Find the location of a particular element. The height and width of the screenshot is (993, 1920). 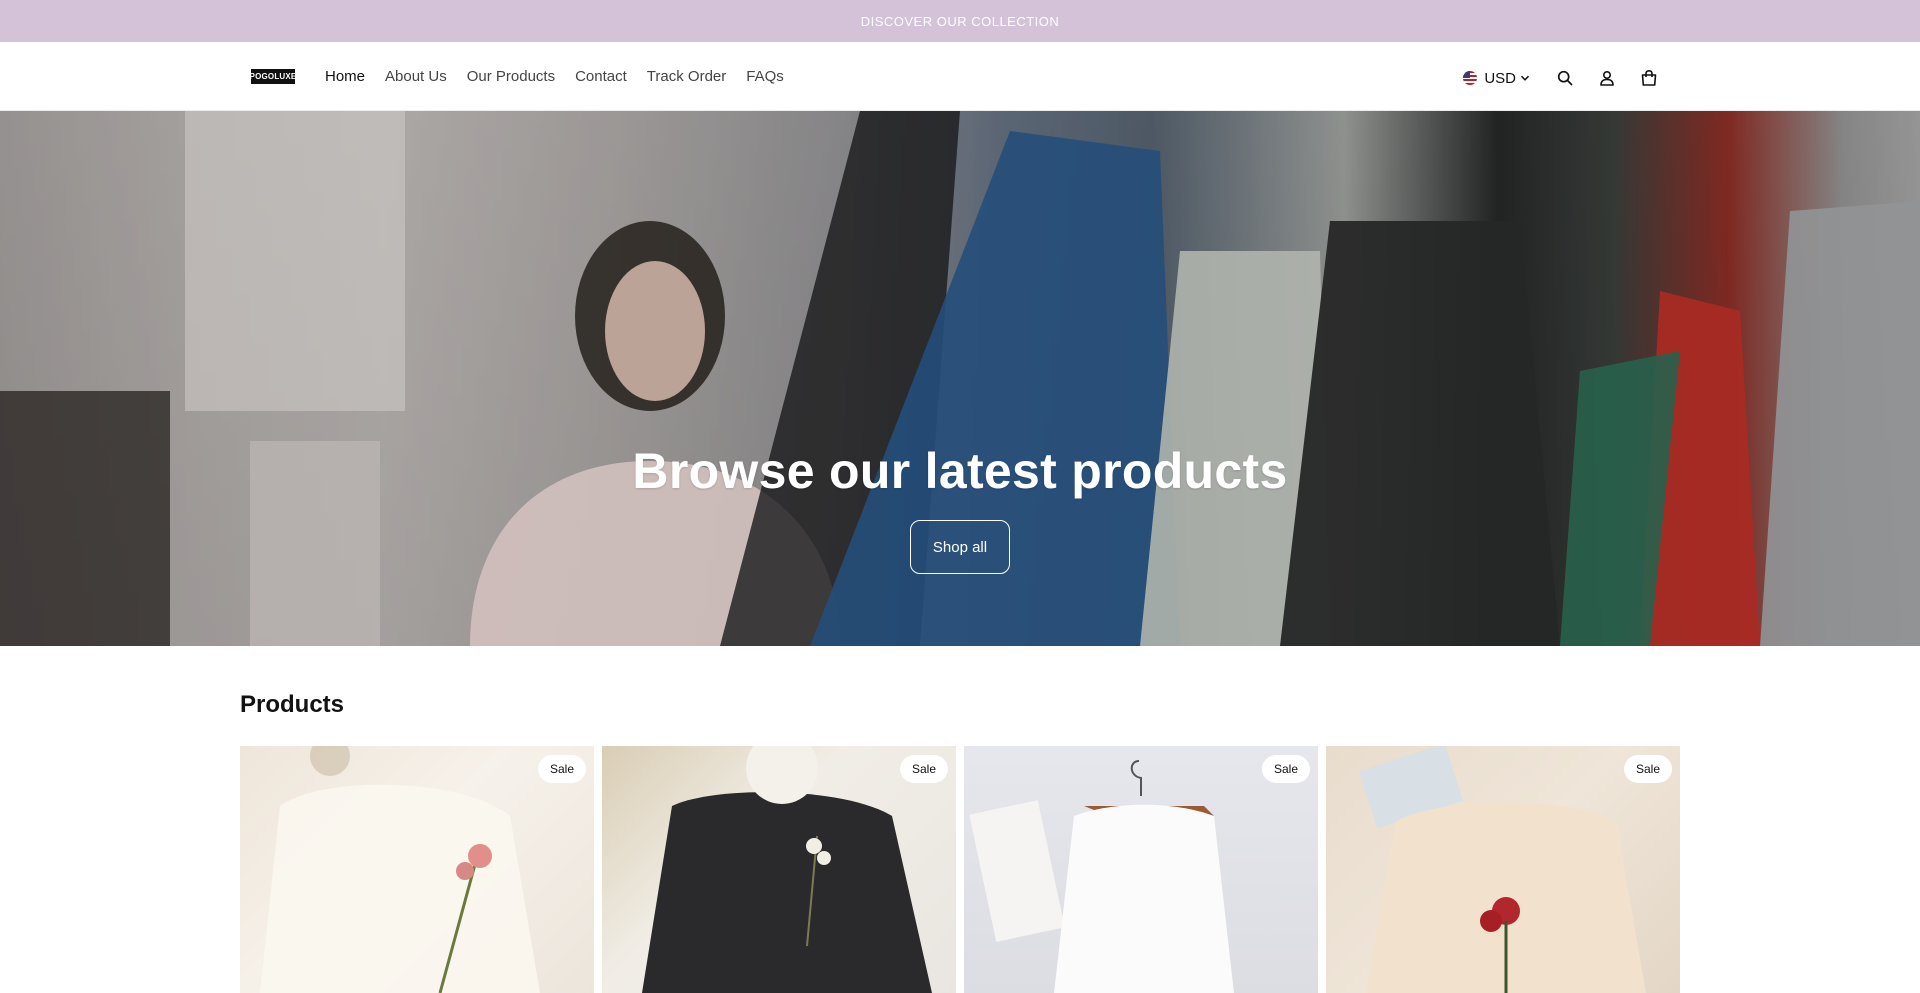

header-actions: USD is located at coordinates (1566, 78).